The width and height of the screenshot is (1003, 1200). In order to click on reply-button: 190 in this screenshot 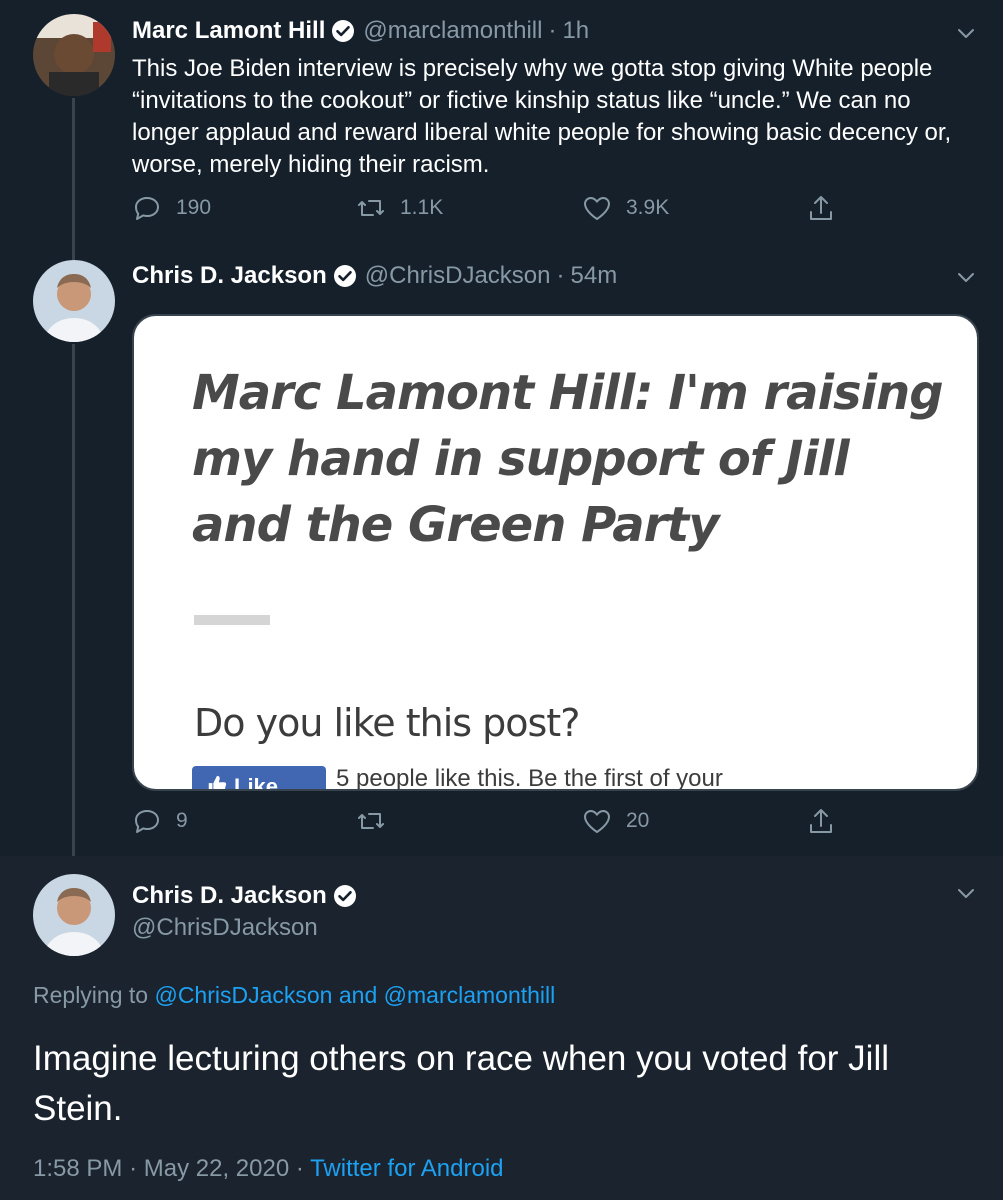, I will do `click(171, 208)`.